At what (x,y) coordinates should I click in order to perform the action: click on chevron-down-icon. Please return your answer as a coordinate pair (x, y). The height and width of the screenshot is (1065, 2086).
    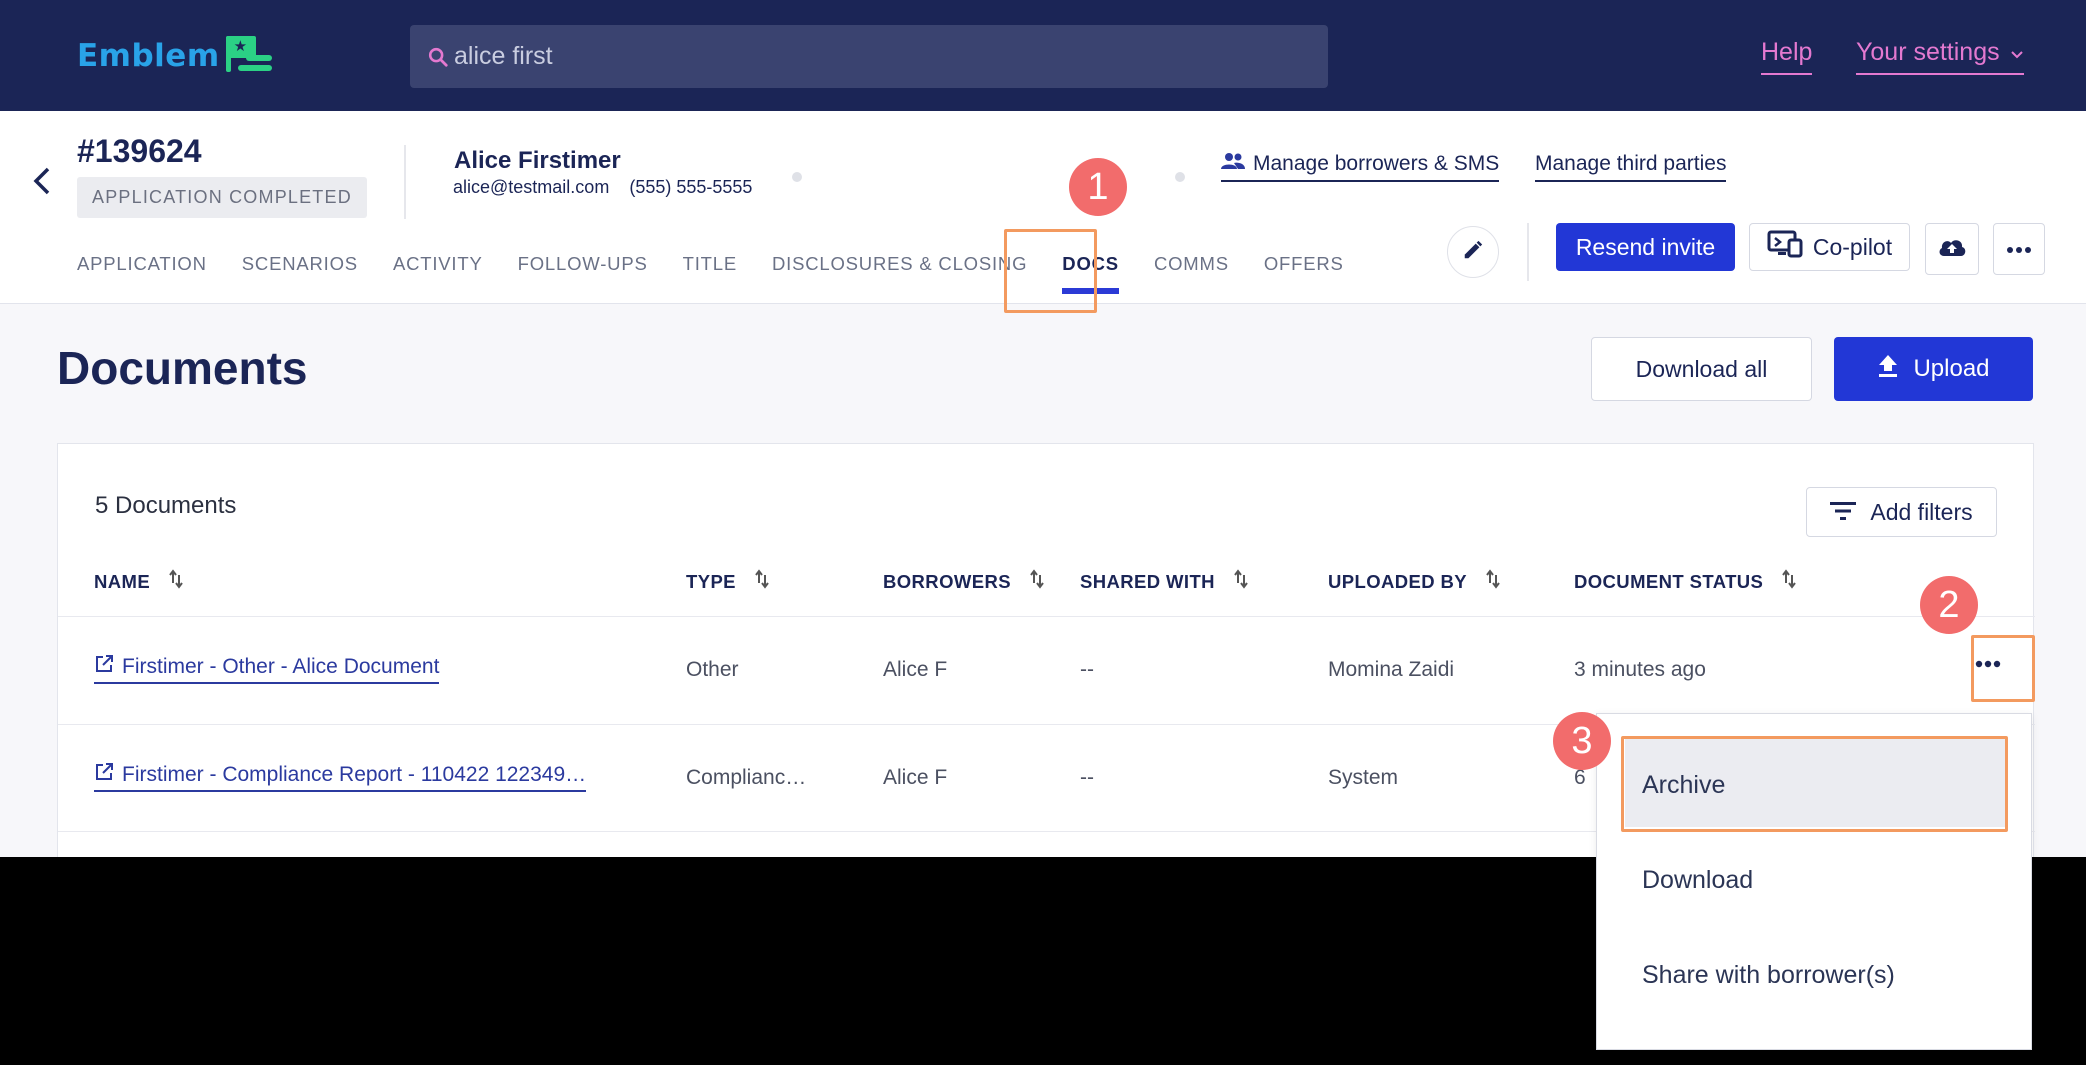
    Looking at the image, I should click on (2017, 52).